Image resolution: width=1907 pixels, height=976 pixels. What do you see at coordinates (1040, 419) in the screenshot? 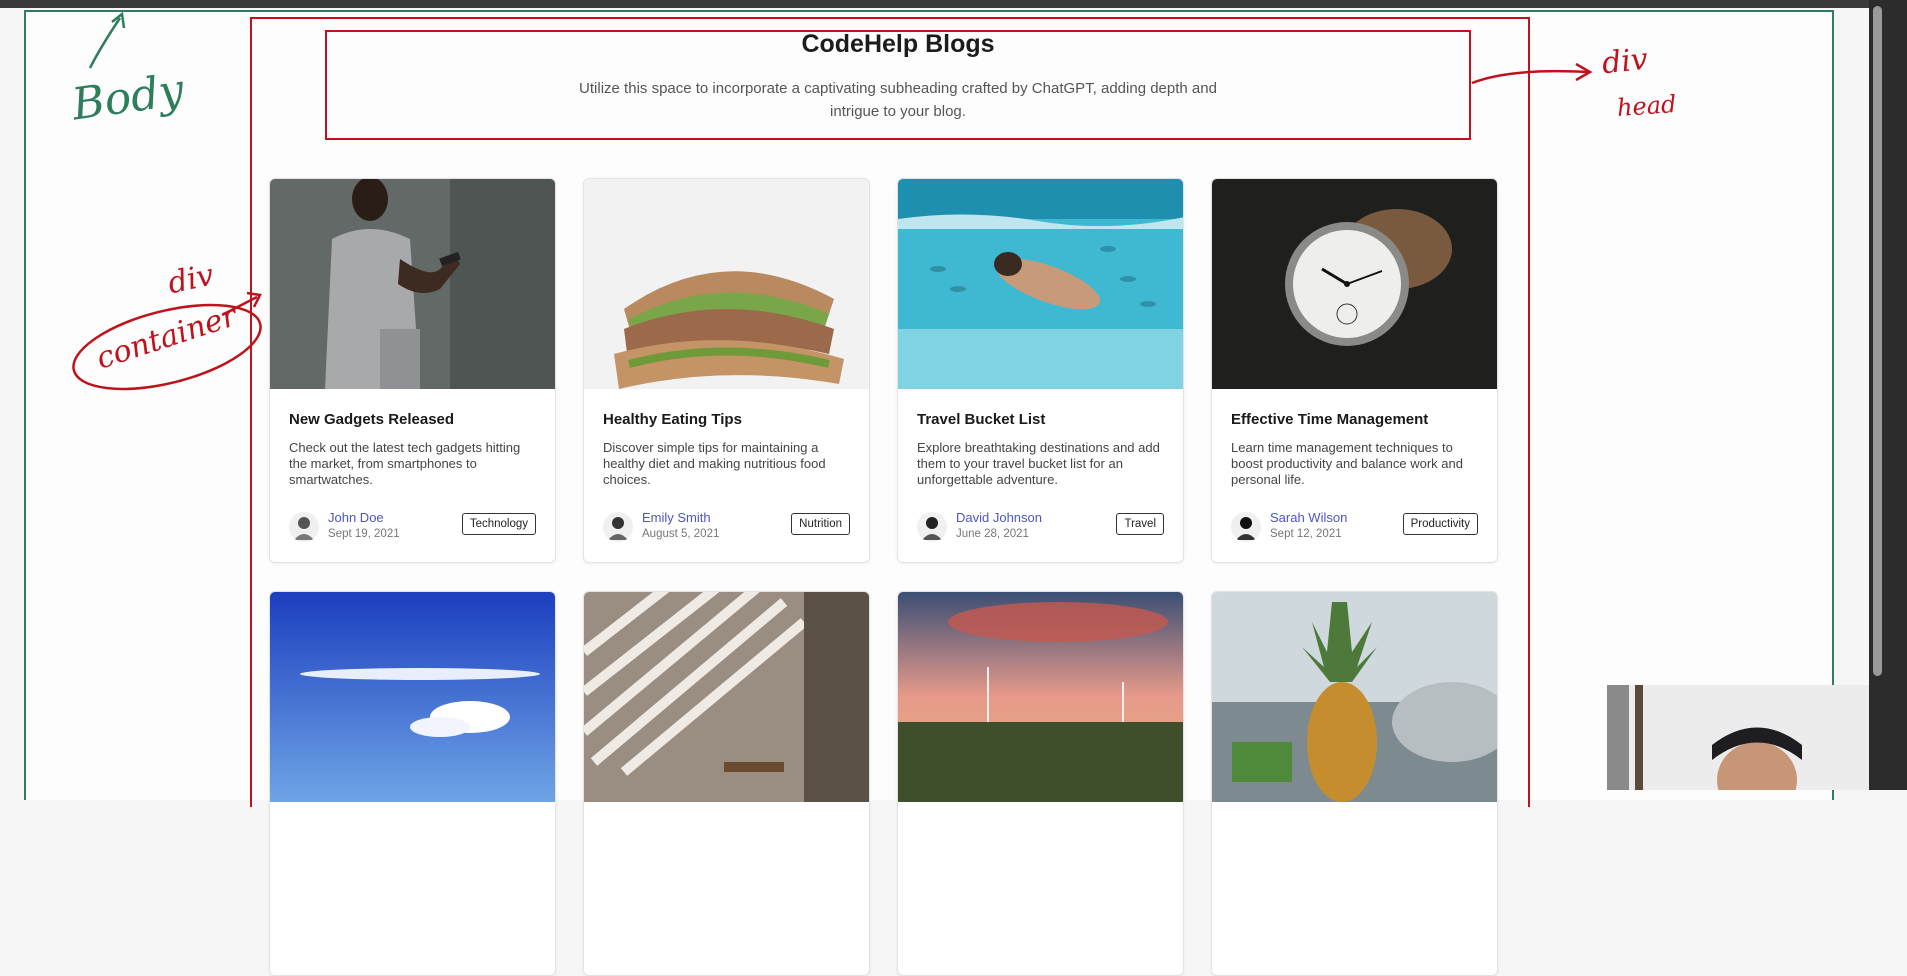
I see `card-title: Travel Bucket List` at bounding box center [1040, 419].